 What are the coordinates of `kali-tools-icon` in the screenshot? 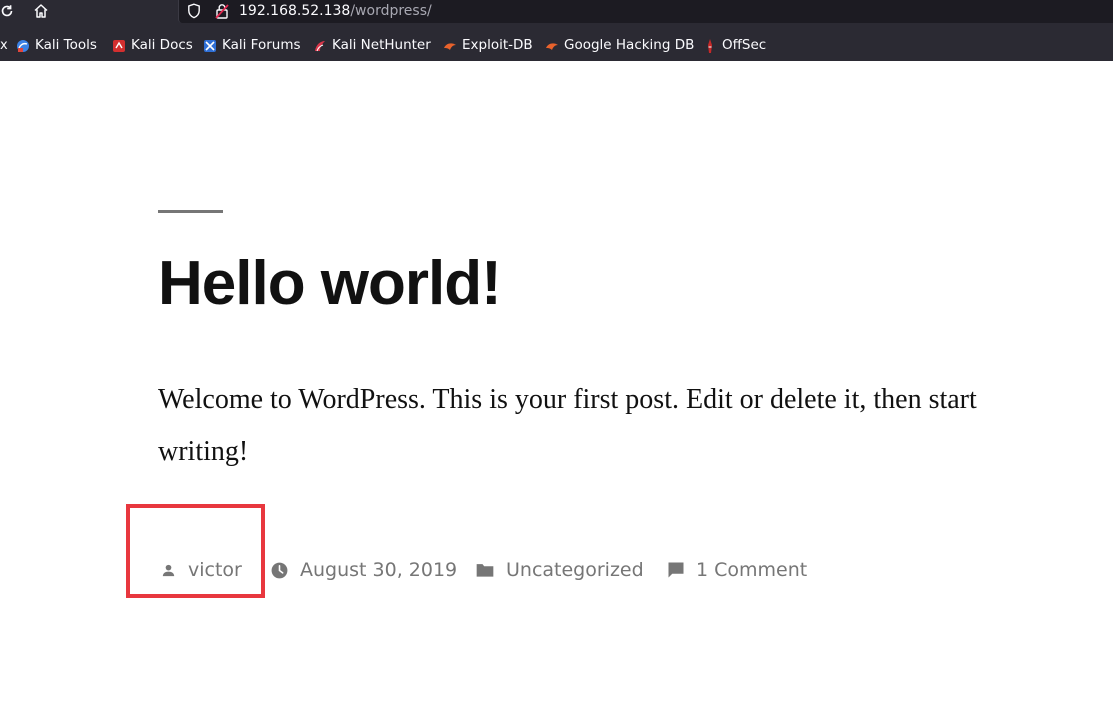 It's located at (23, 45).